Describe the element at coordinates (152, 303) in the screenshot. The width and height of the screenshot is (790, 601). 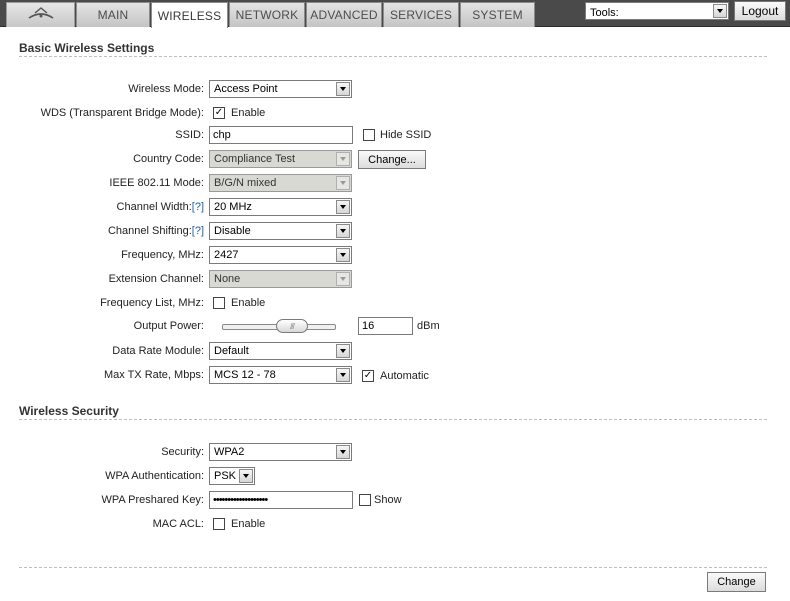
I see `frequency-list-label: Frequency List, MHz:` at that location.